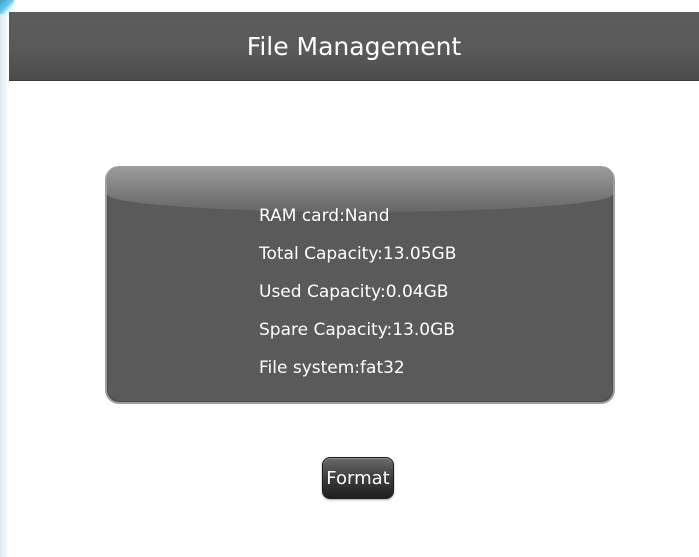  I want to click on left-window-edge, so click(4, 282).